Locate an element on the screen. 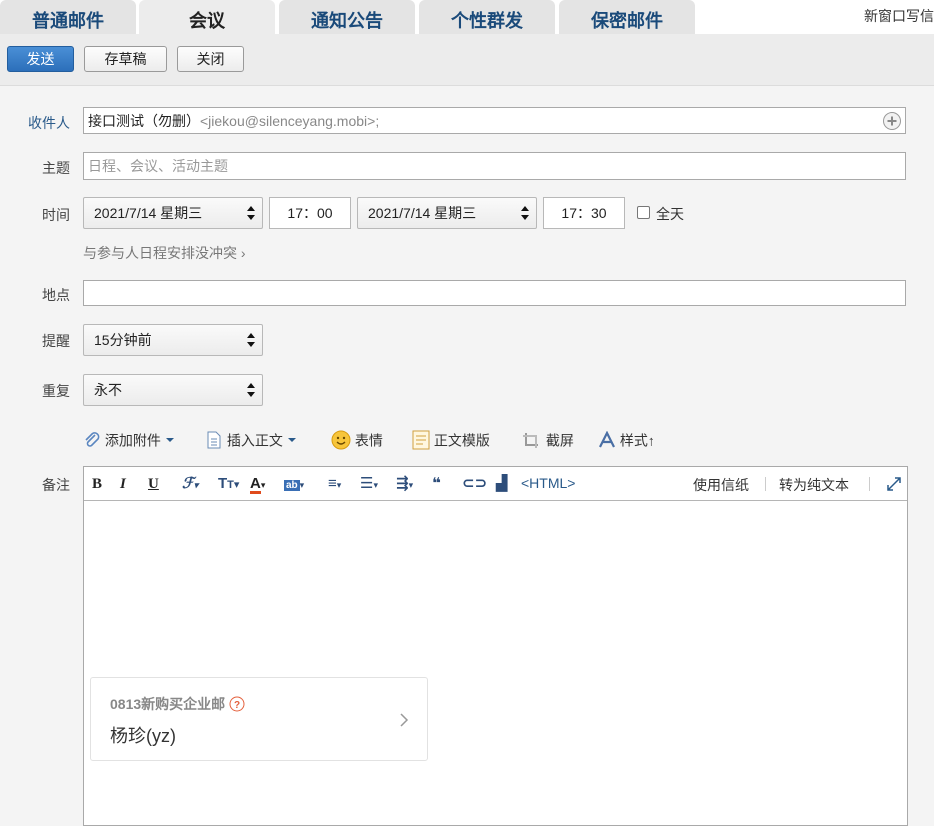 This screenshot has width=934, height=826. start-time-input: 17：00 is located at coordinates (310, 213).